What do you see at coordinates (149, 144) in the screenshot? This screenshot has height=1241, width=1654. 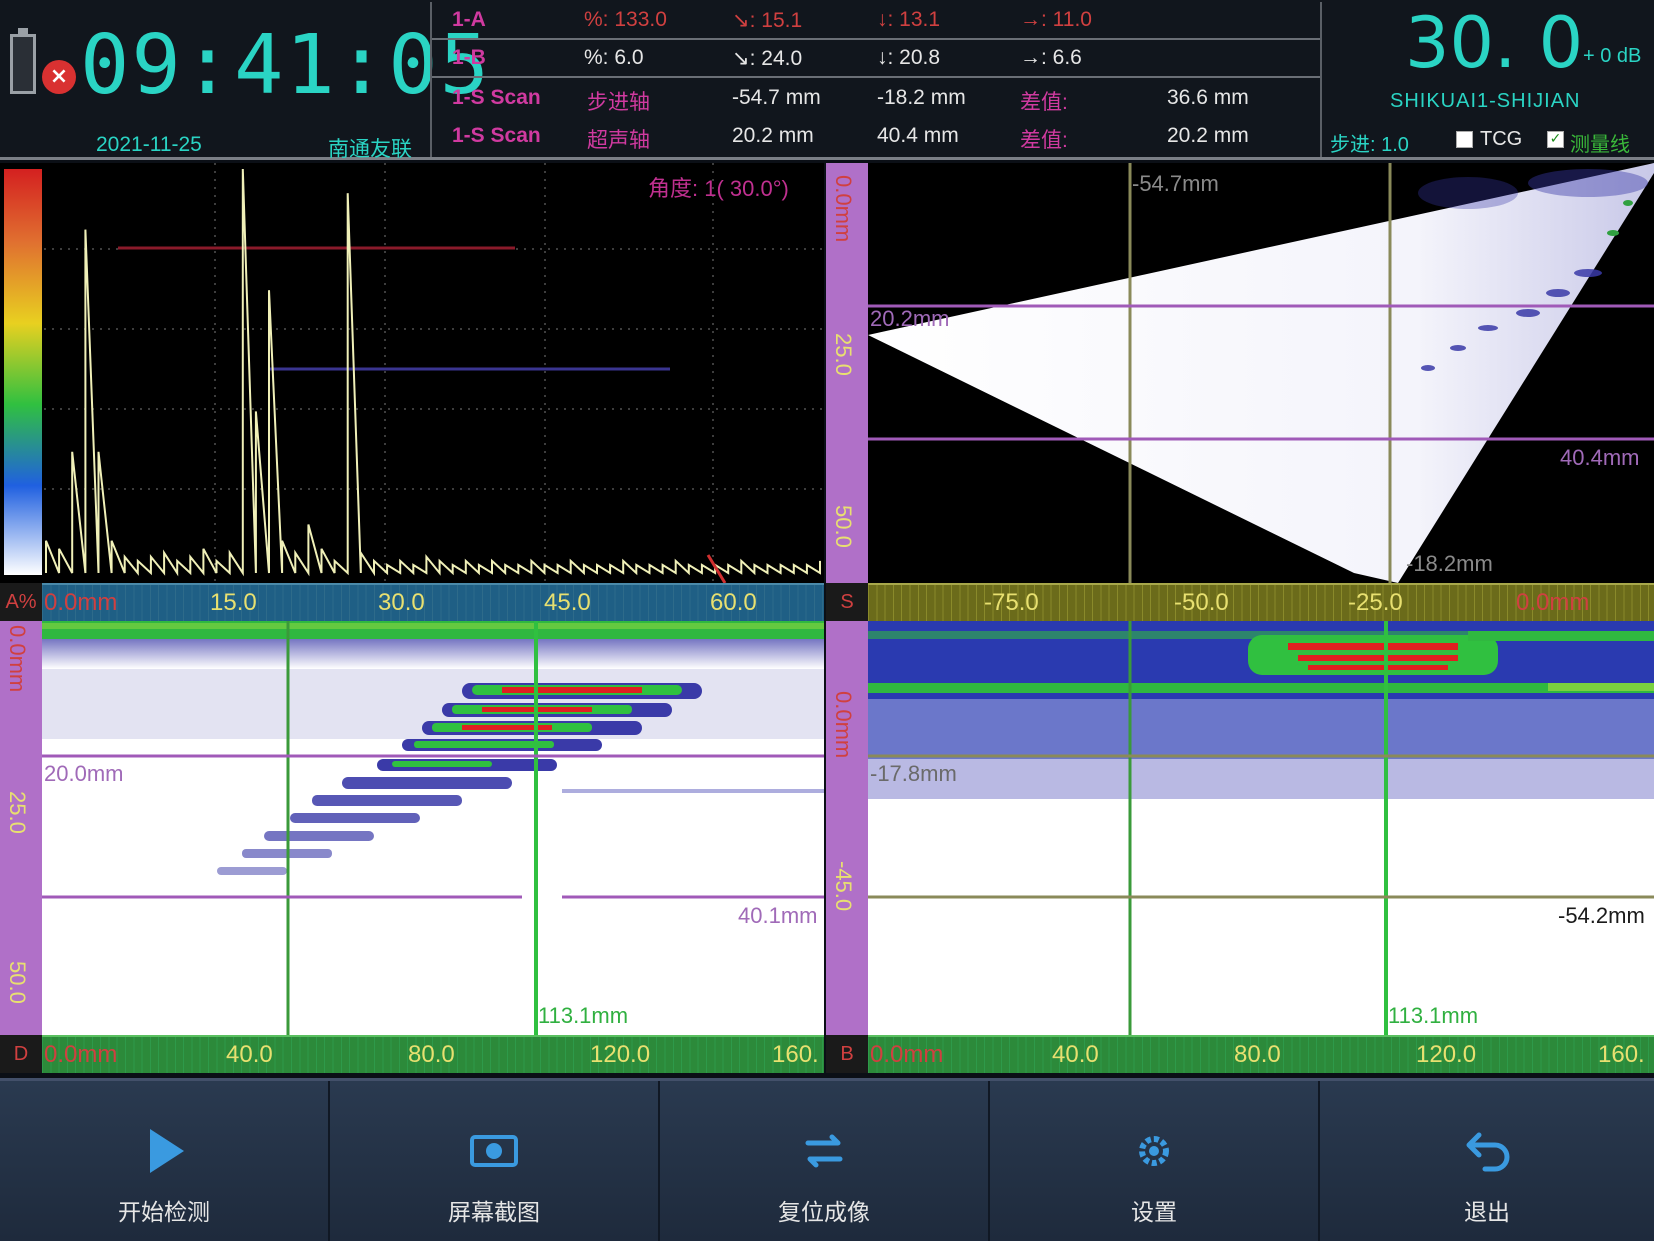 I see `date: 2021-11-25` at bounding box center [149, 144].